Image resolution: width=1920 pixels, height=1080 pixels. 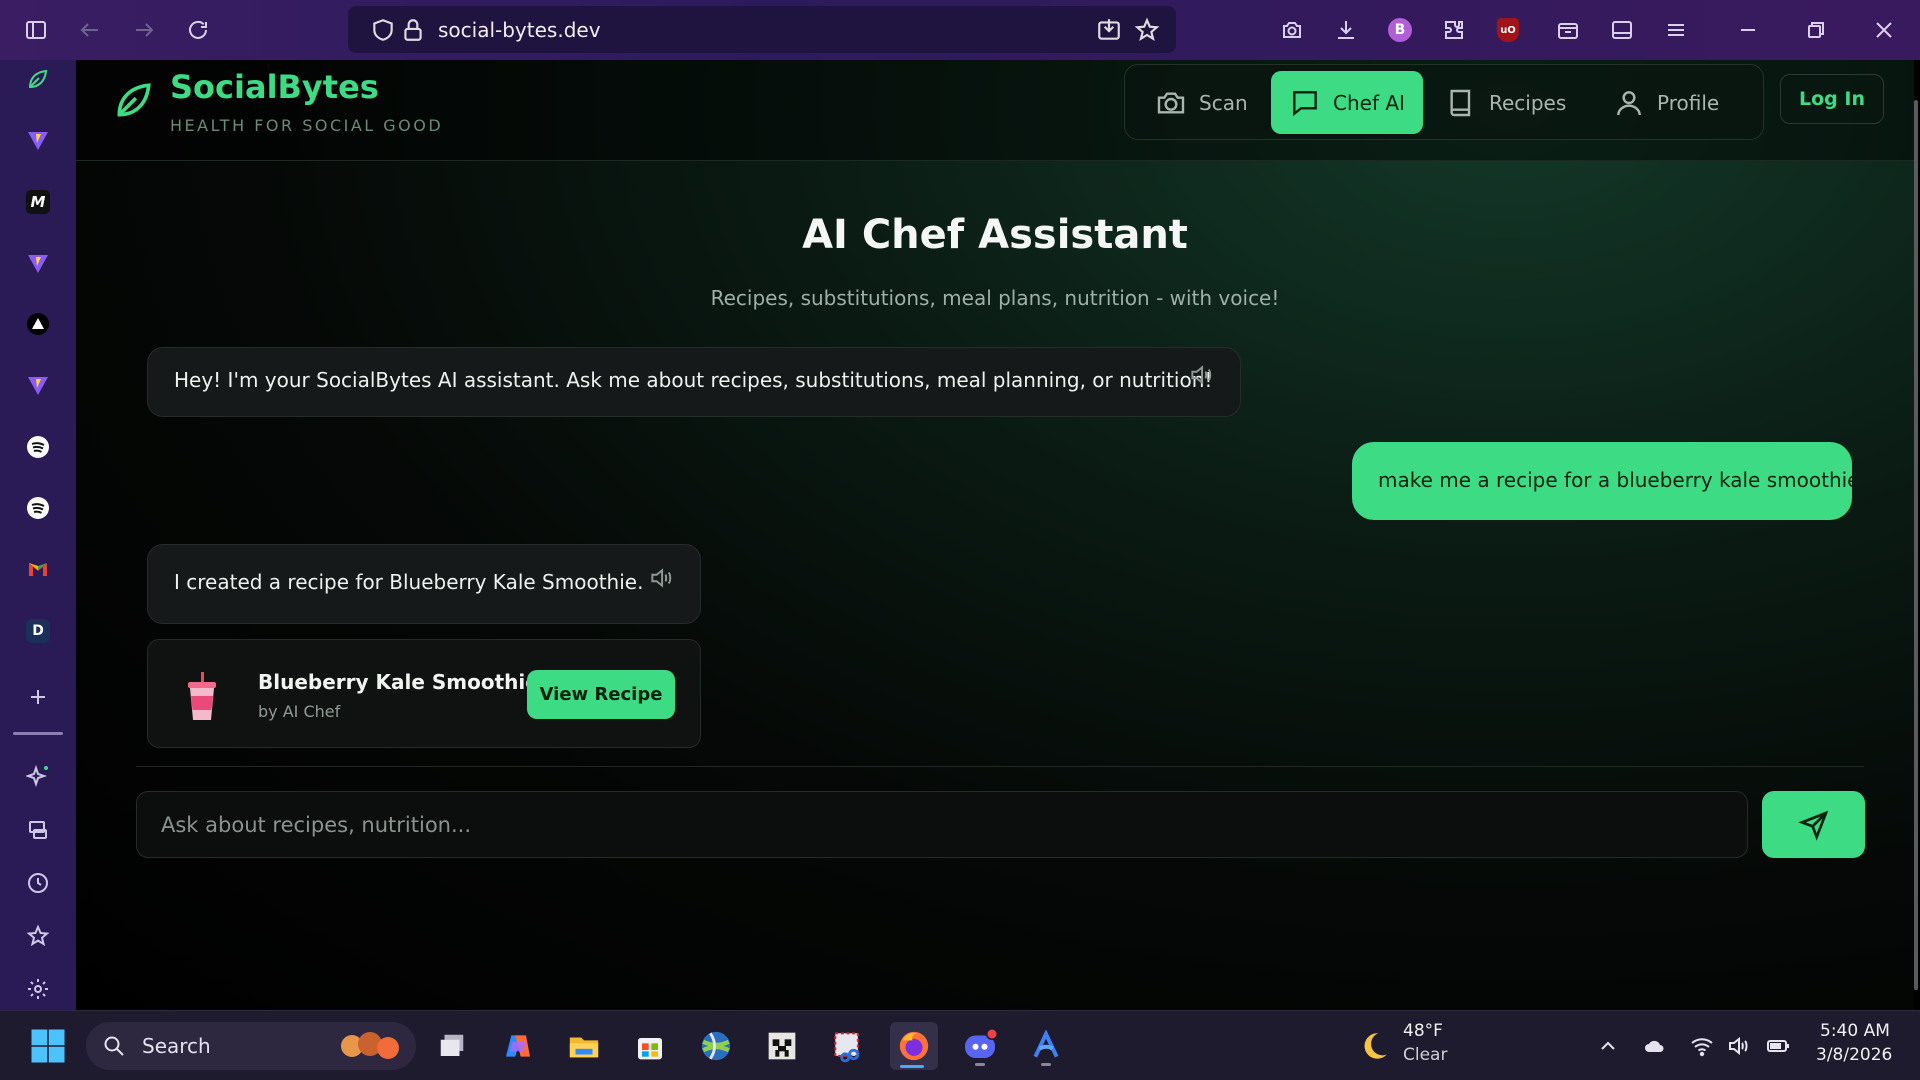 What do you see at coordinates (274, 87) in the screenshot?
I see `brand-name: SocialBytes` at bounding box center [274, 87].